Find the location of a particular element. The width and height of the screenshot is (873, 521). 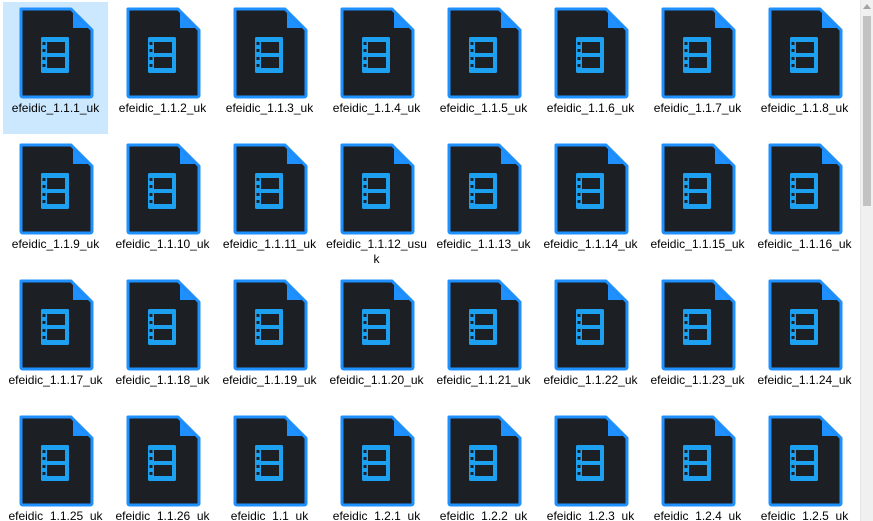

scroll-thumb is located at coordinates (867, 111).